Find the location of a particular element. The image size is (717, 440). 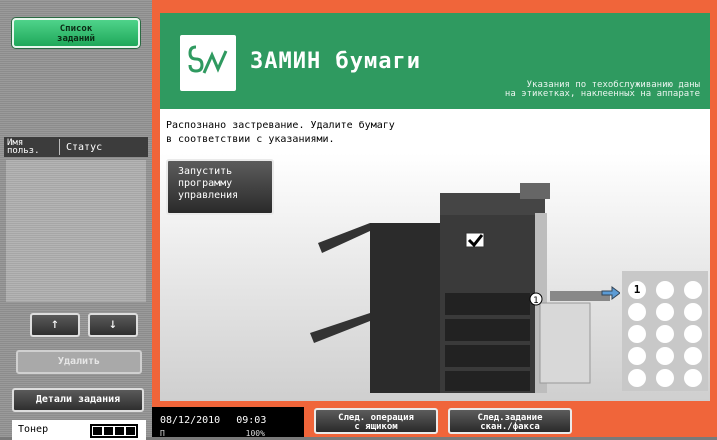

delete-button: Удалить is located at coordinates (79, 362).